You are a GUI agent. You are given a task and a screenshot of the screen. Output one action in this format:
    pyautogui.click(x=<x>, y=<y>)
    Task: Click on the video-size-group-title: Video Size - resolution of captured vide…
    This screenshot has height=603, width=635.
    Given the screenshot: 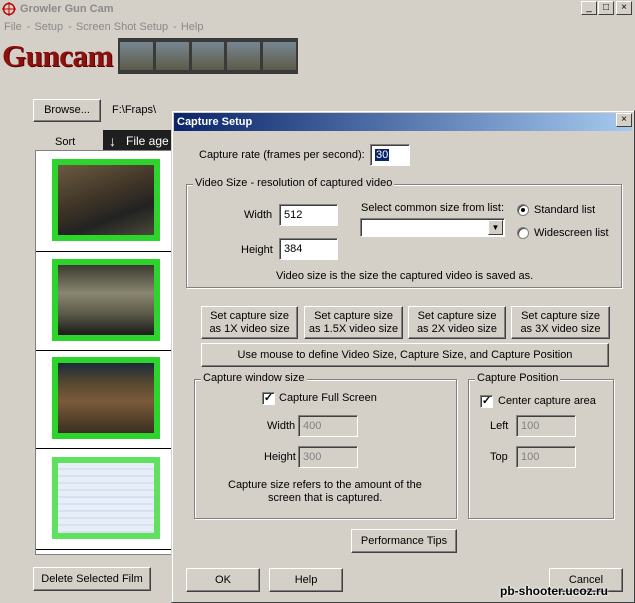 What is the action you would take?
    pyautogui.click(x=294, y=183)
    